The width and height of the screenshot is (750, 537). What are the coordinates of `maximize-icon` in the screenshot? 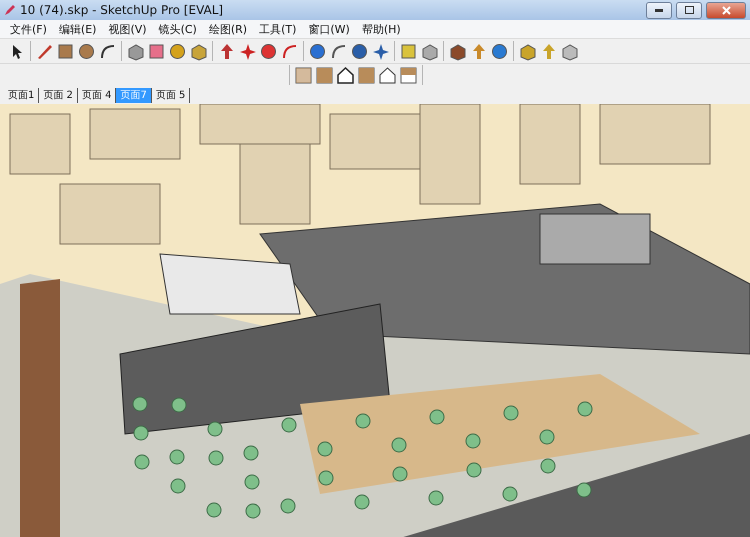 It's located at (689, 10).